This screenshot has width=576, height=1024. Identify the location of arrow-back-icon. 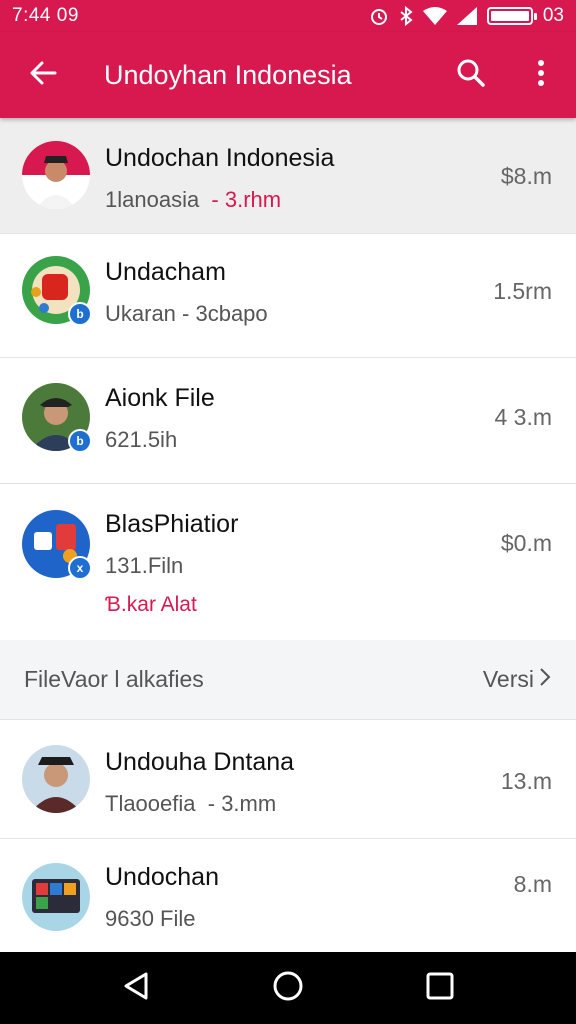
(43, 75).